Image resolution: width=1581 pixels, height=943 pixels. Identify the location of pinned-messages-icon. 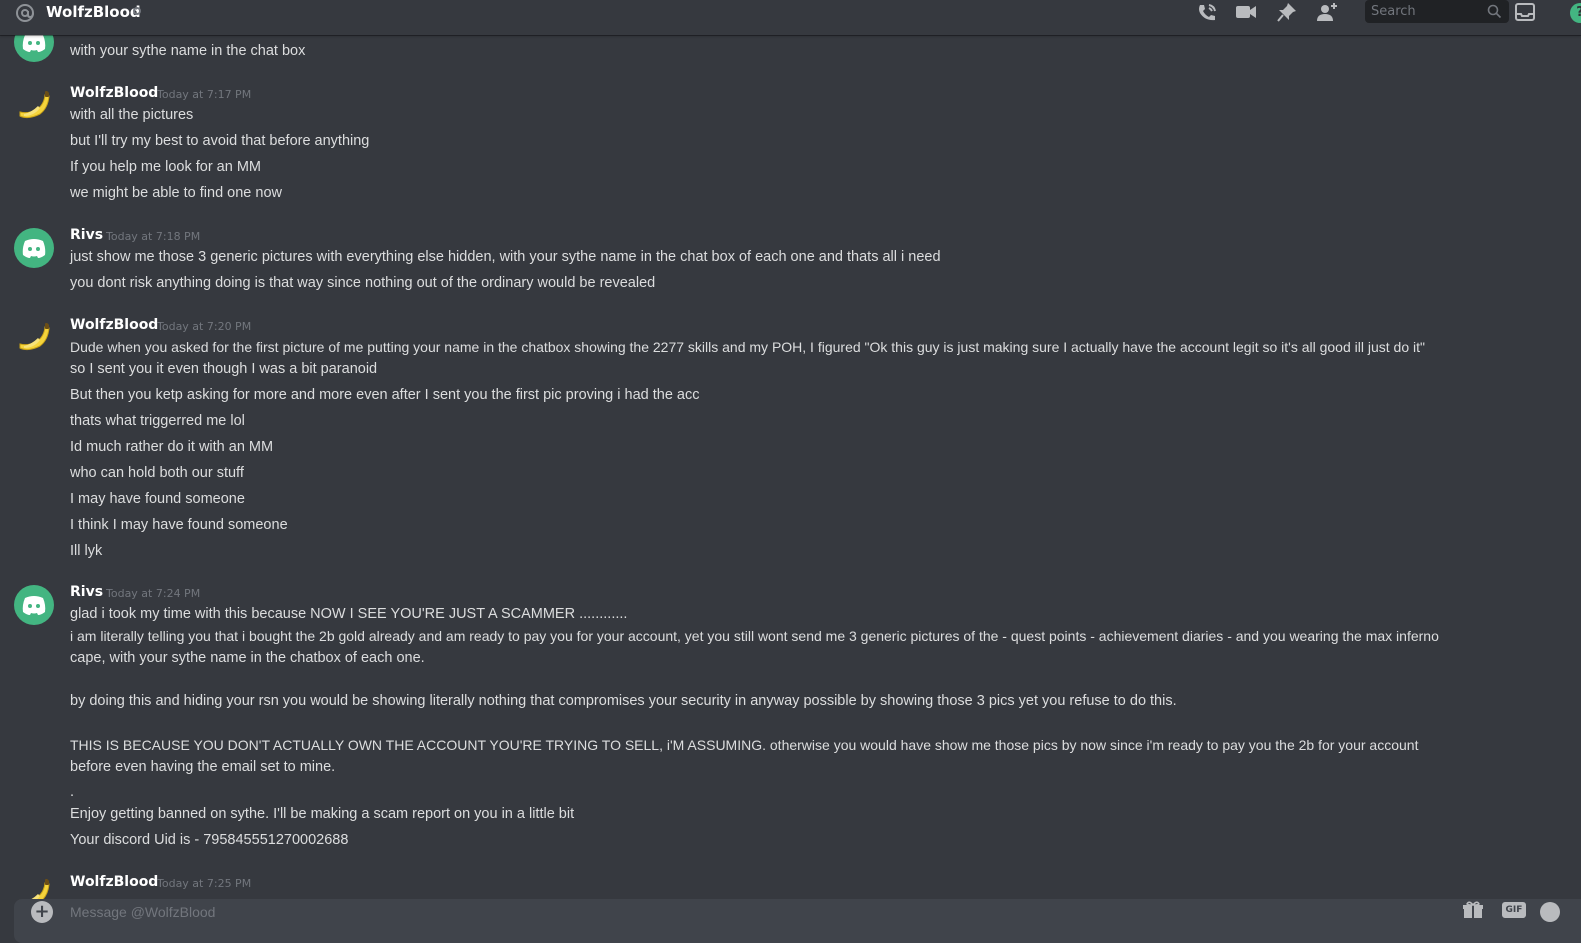
(1287, 12).